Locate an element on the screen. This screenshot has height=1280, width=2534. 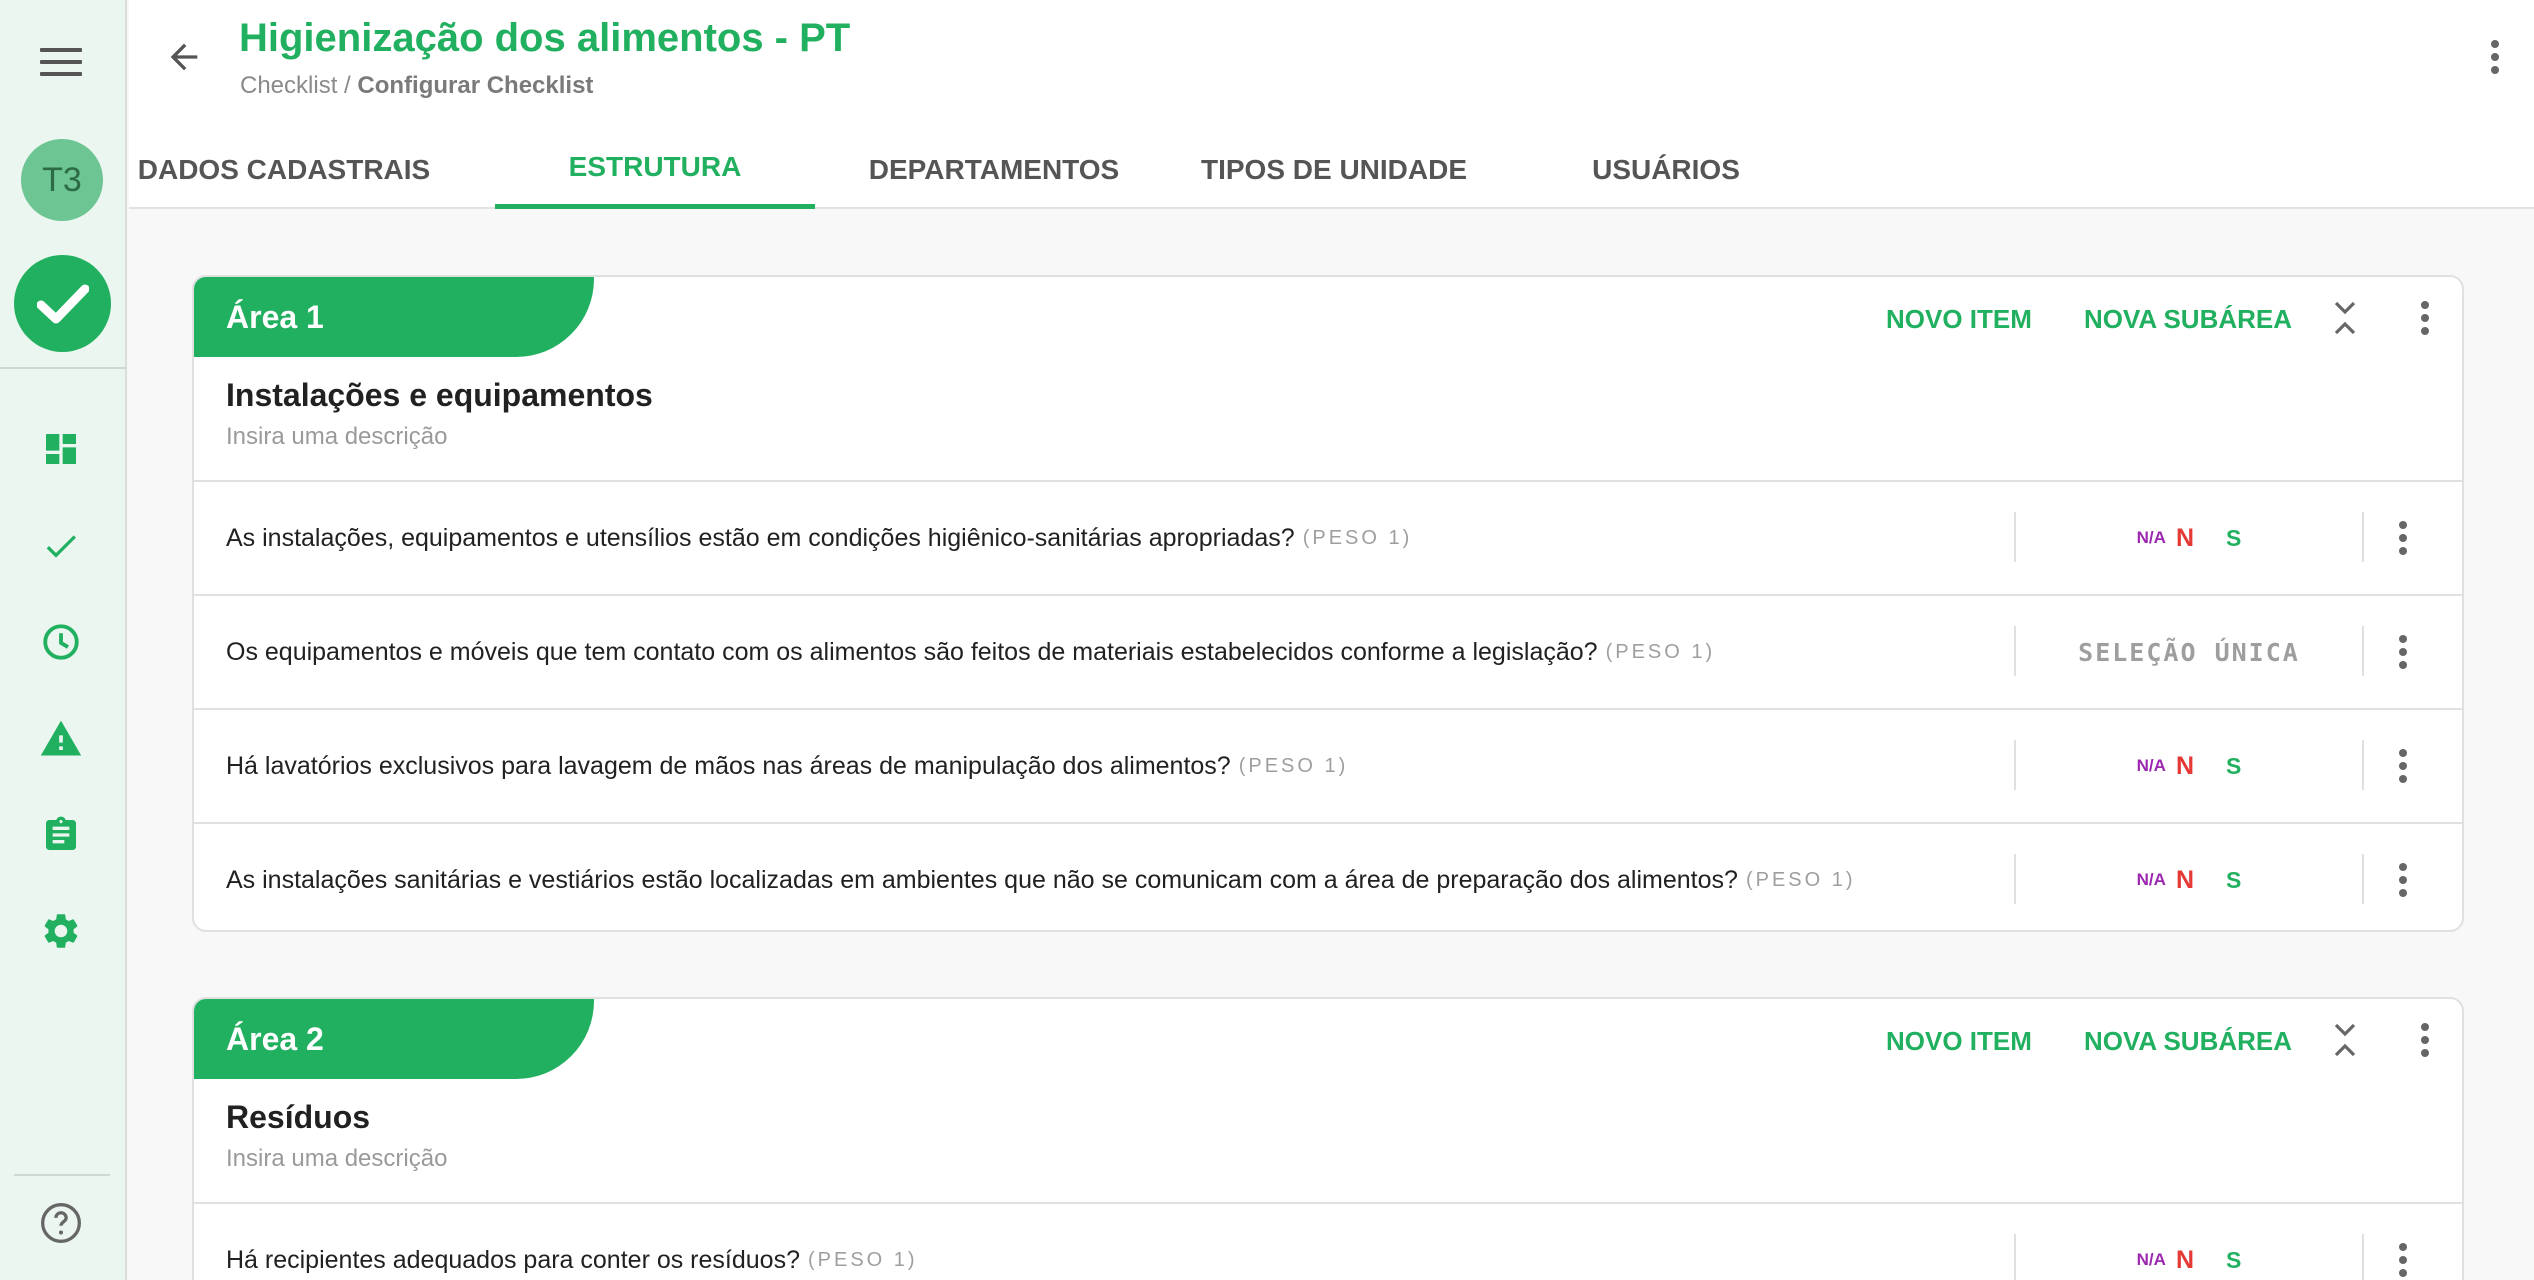
breadcrumb: Checklist / Configurar Checklist is located at coordinates (416, 86).